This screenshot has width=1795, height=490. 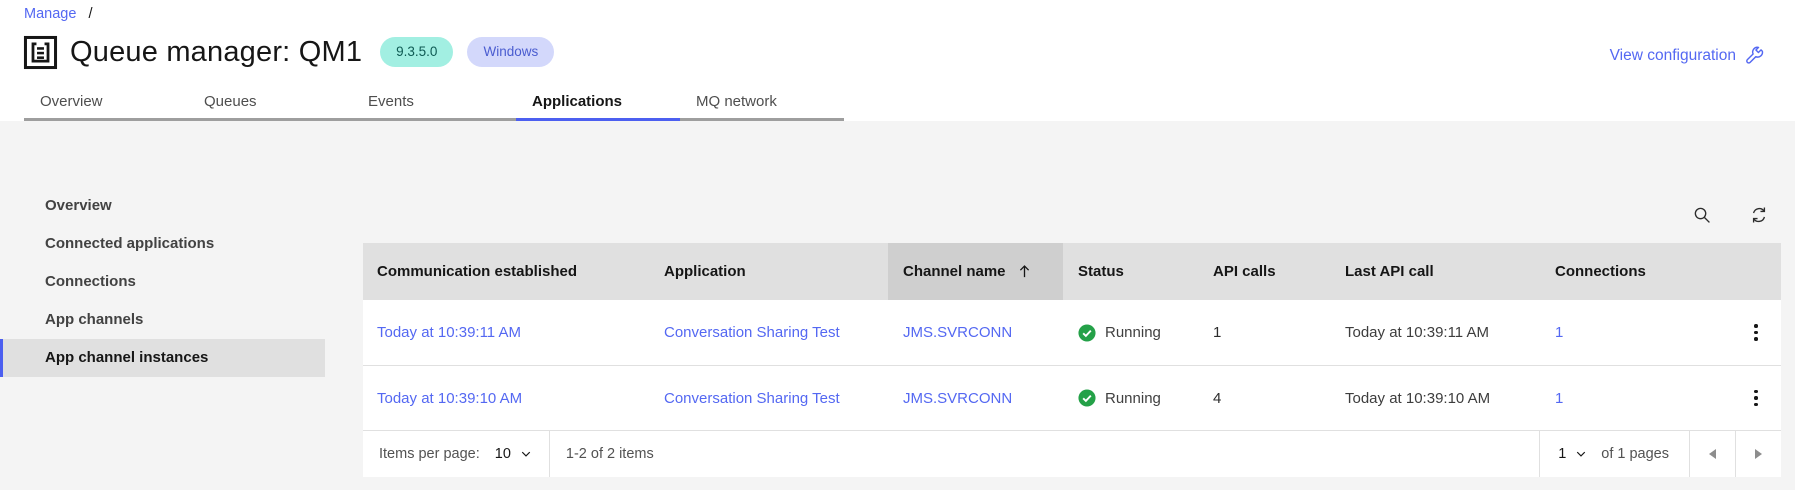 I want to click on version-badge: 9.3.5.0, so click(x=417, y=52).